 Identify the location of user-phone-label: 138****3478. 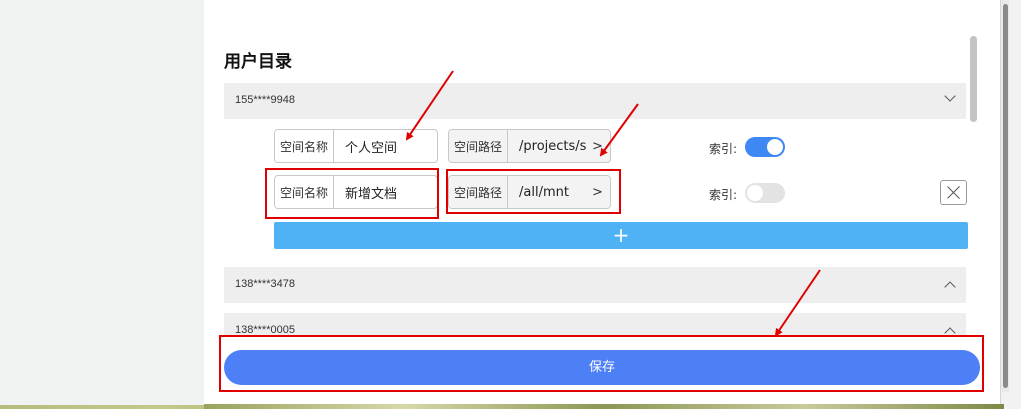
(265, 284).